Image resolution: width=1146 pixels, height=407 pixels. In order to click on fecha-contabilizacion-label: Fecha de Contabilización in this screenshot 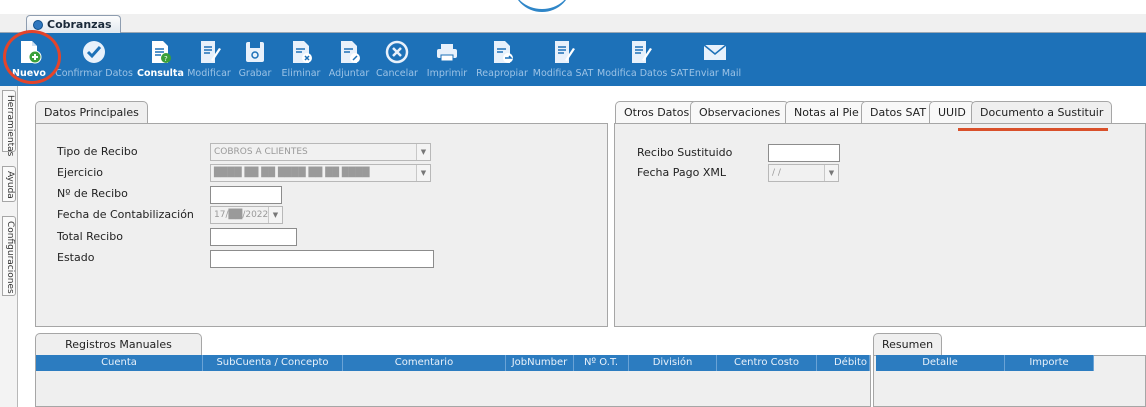, I will do `click(125, 214)`.